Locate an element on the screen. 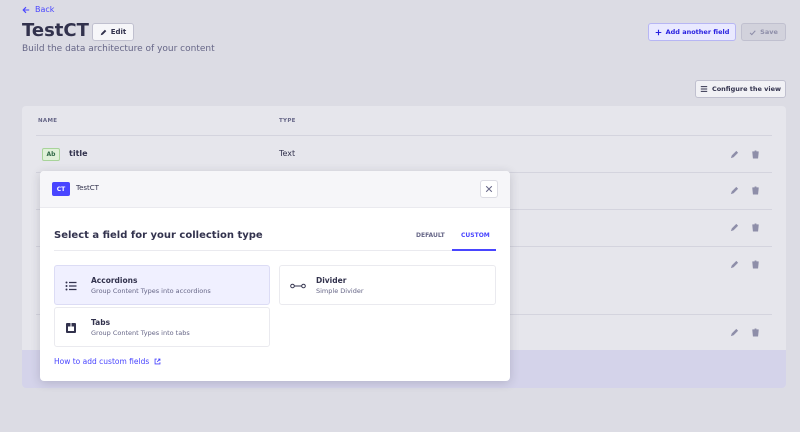 The width and height of the screenshot is (800, 432). tab-custom: CUSTOM is located at coordinates (475, 235).